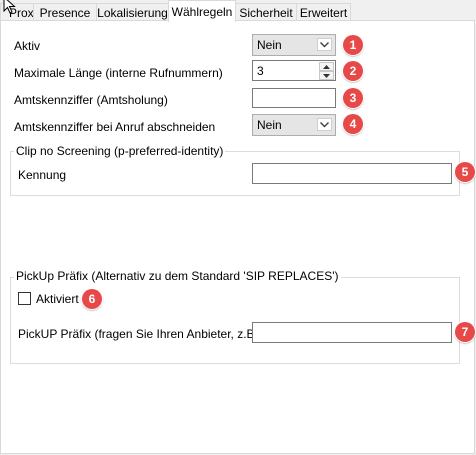  I want to click on aktiviert-label: Aktiviert, so click(57, 299).